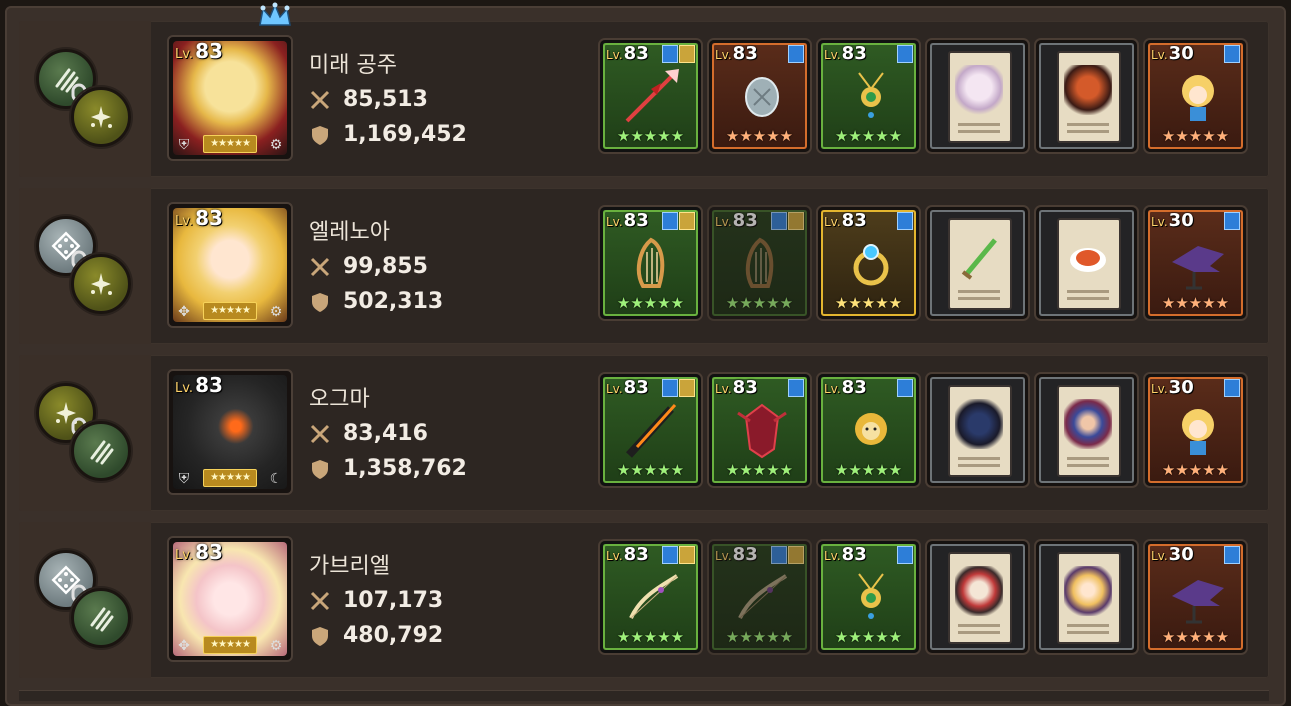 Image resolution: width=1291 pixels, height=706 pixels. I want to click on angel-bow-icon, so click(763, 596).